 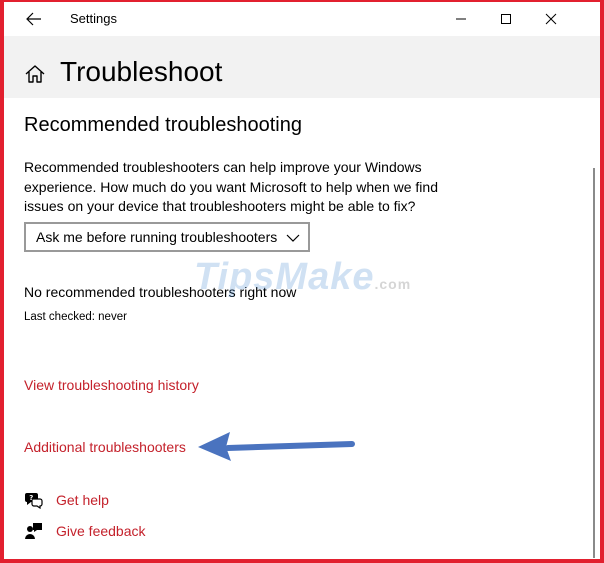 I want to click on minimize-icon, so click(x=461, y=19).